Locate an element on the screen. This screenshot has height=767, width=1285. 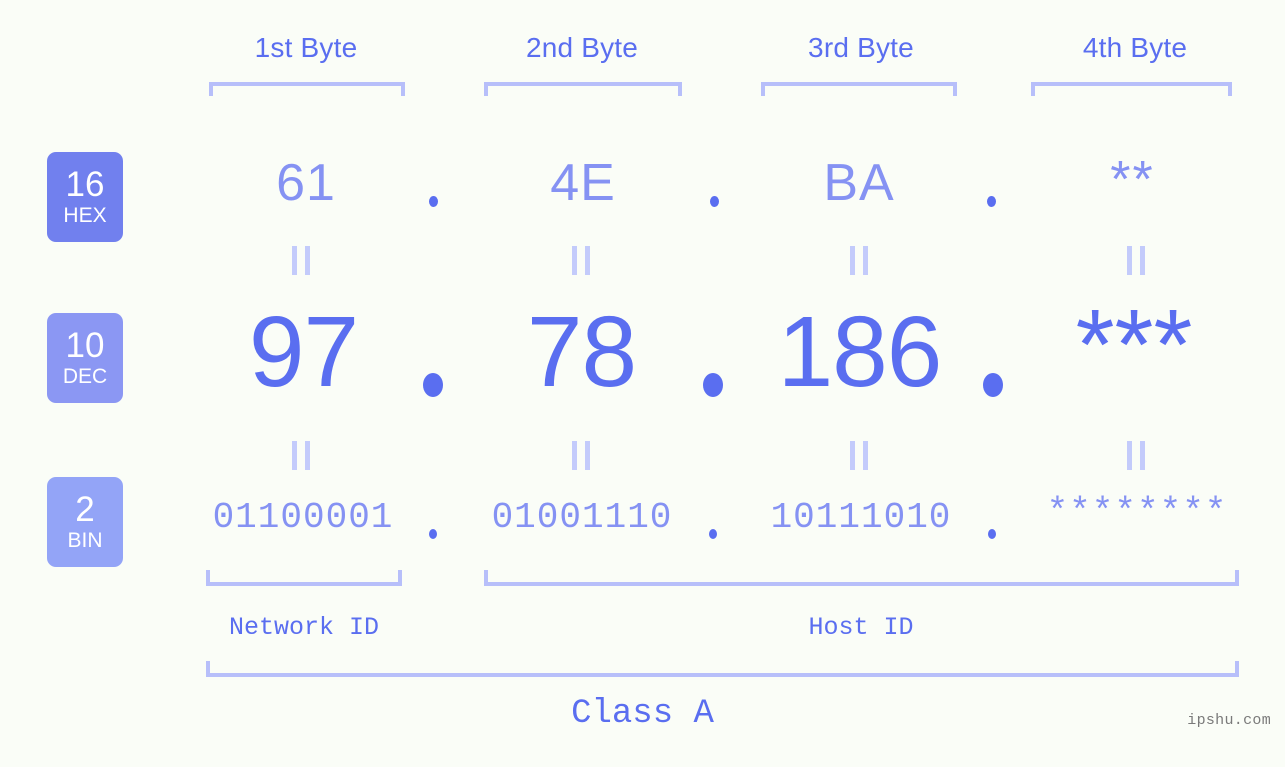
byte-header-label-4: 4th Byte is located at coordinates (1135, 47).